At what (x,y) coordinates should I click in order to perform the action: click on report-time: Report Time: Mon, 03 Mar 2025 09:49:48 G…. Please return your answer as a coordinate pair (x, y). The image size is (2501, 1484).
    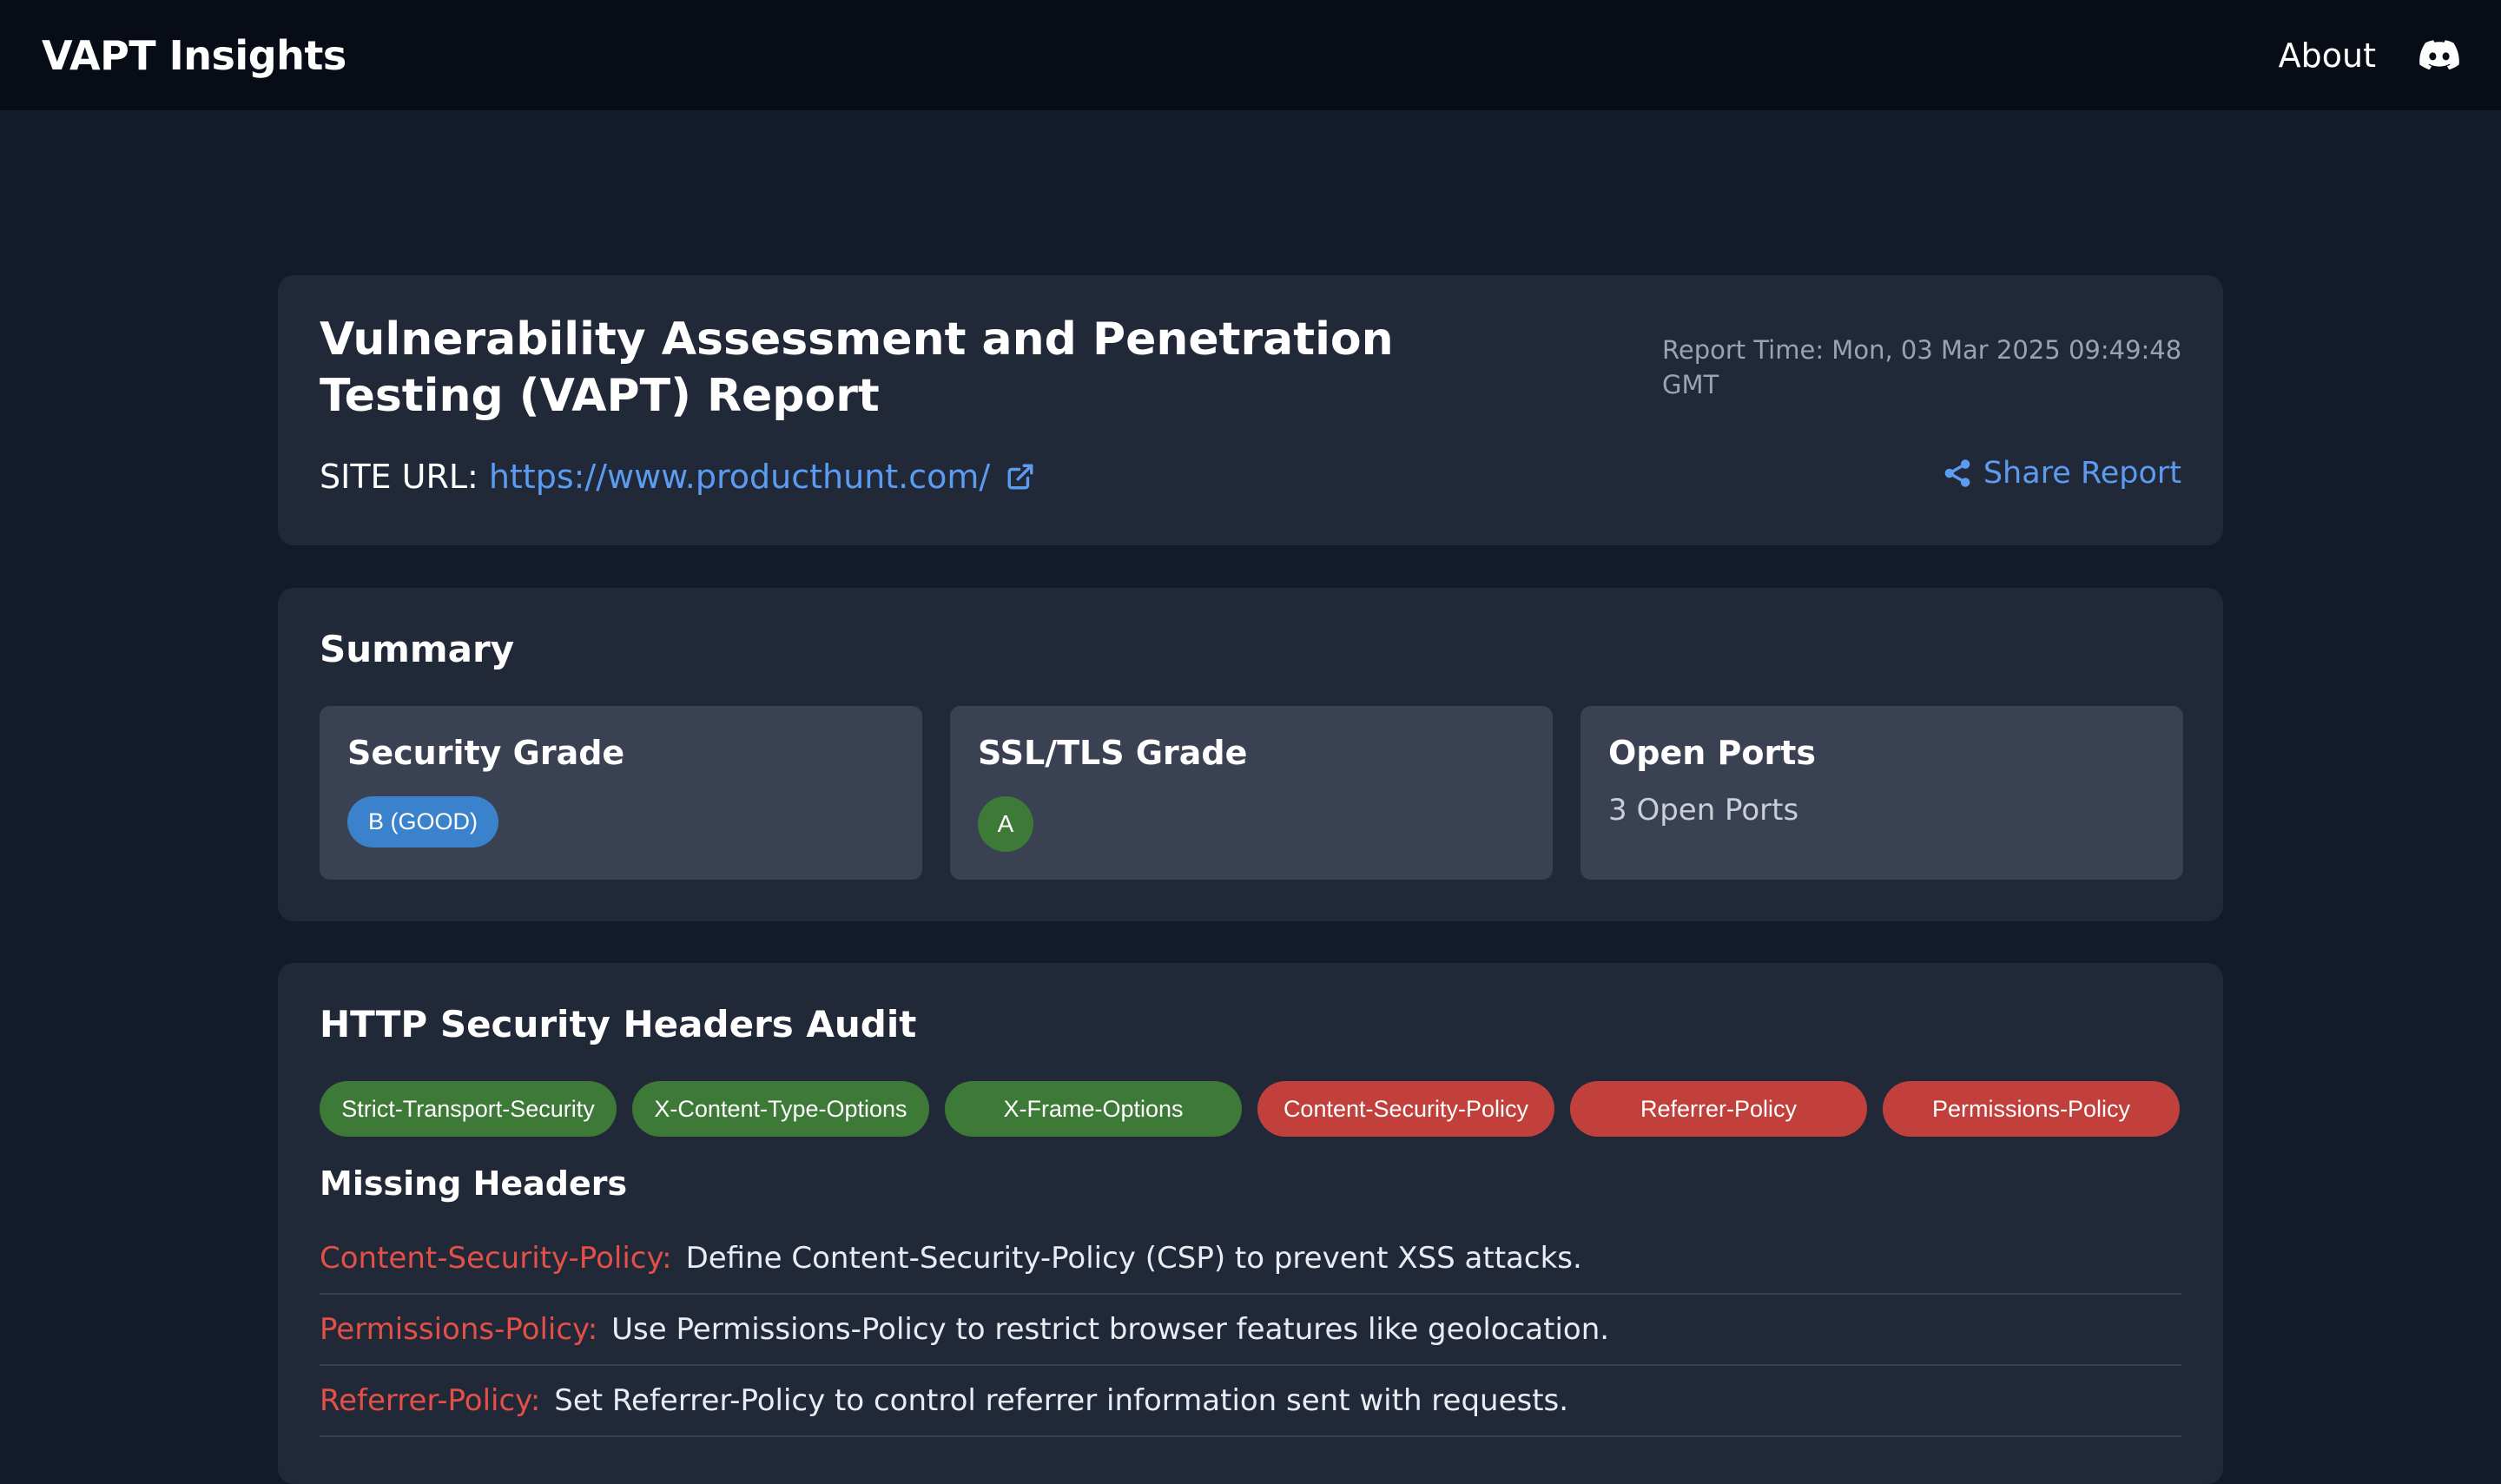
    Looking at the image, I should click on (1922, 367).